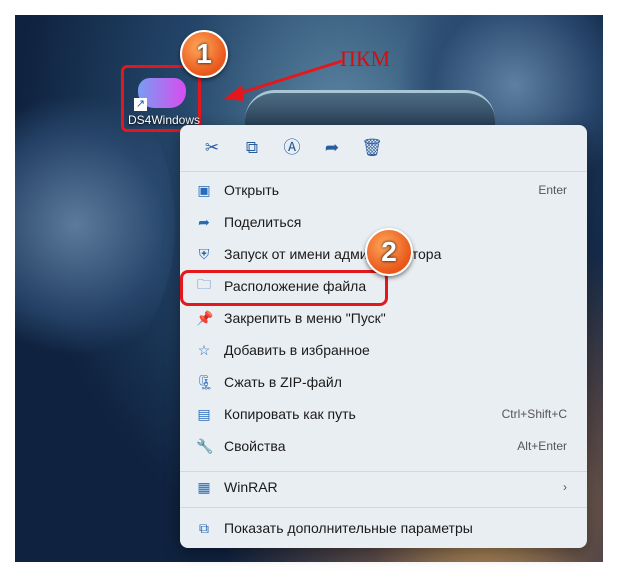 Image resolution: width=618 pixels, height=577 pixels. Describe the element at coordinates (204, 486) in the screenshot. I see `winrar-icon: ▦` at that location.